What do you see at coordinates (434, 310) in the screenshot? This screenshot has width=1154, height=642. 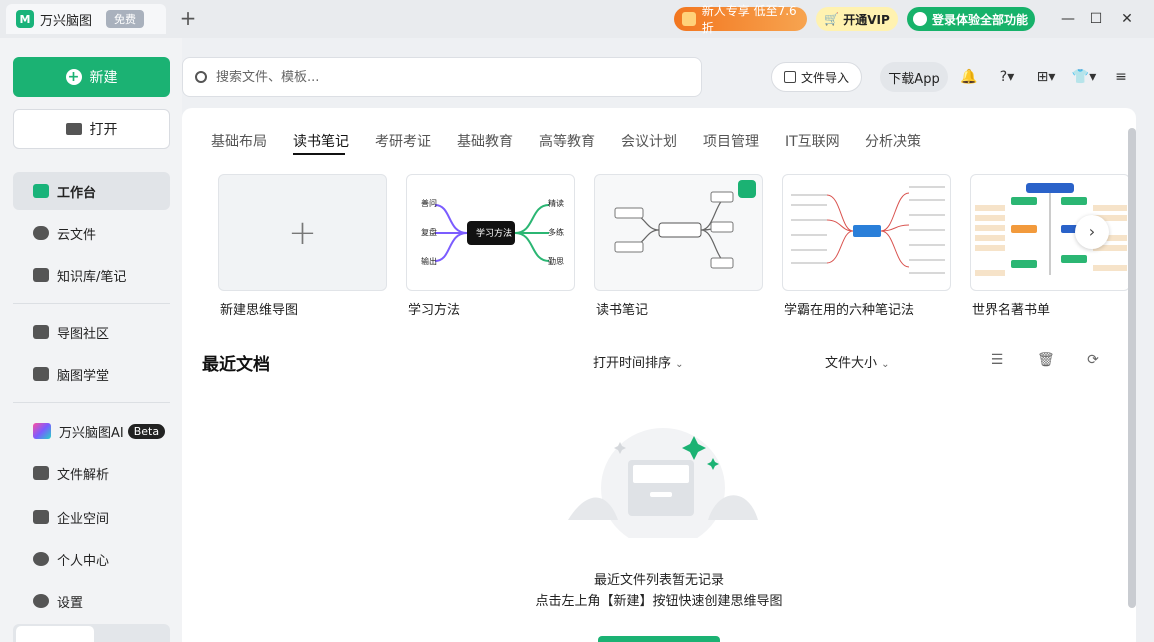 I see `template-label: 学习方法` at bounding box center [434, 310].